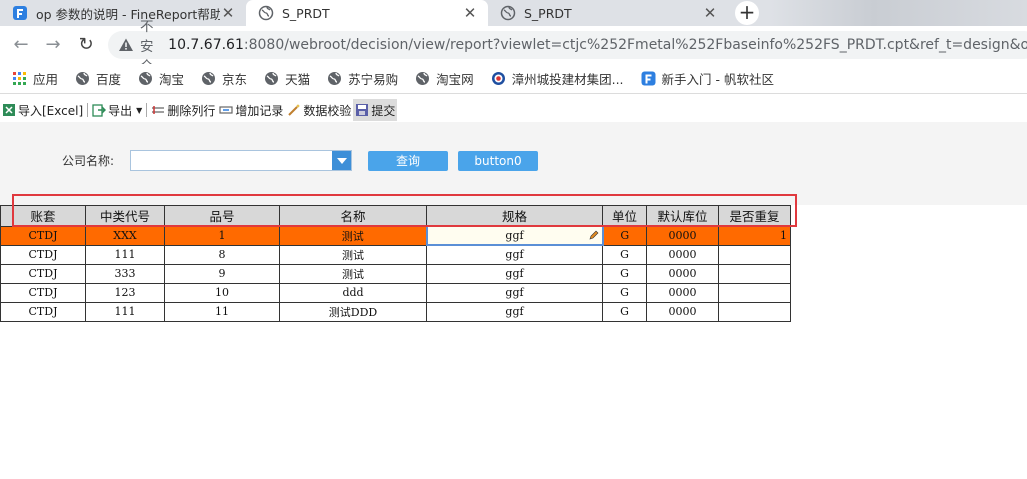  Describe the element at coordinates (53, 45) in the screenshot. I see `forward-arrow-icon: →` at that location.